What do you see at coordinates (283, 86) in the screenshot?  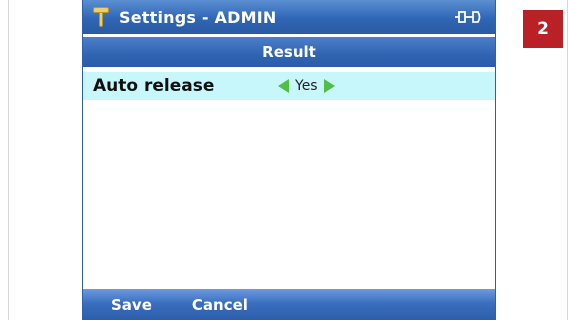 I see `left-arrow-icon` at bounding box center [283, 86].